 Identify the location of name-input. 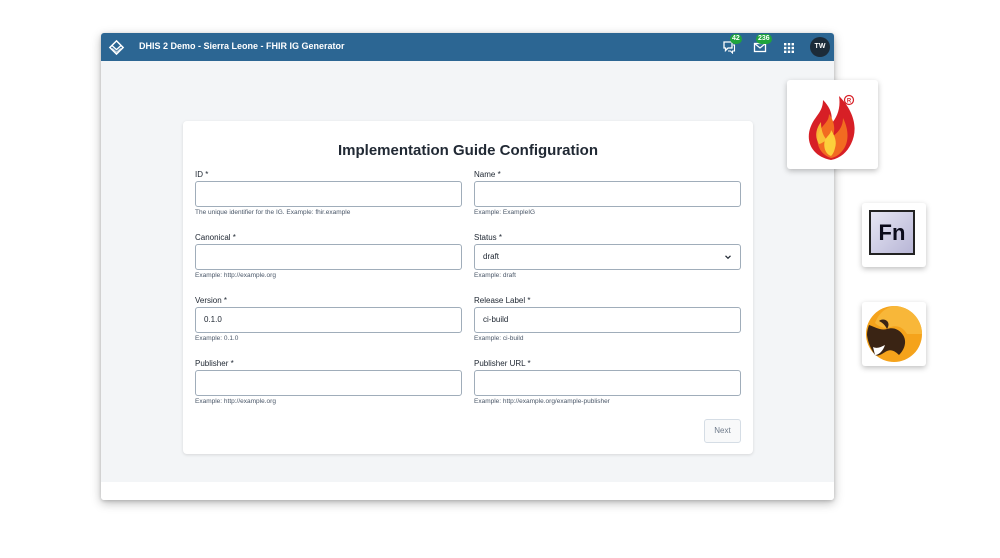
(607, 194).